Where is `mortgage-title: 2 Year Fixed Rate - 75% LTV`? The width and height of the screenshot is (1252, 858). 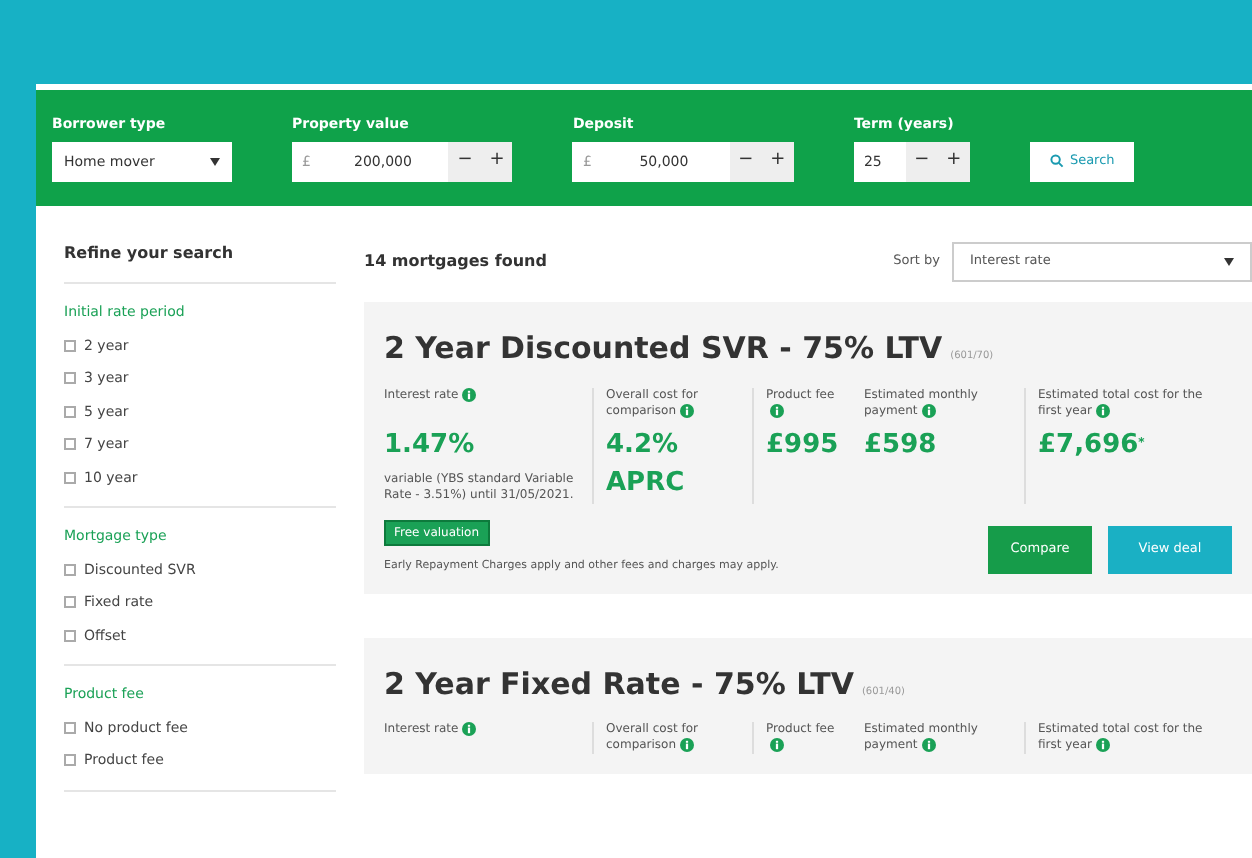
mortgage-title: 2 Year Fixed Rate - 75% LTV is located at coordinates (619, 684).